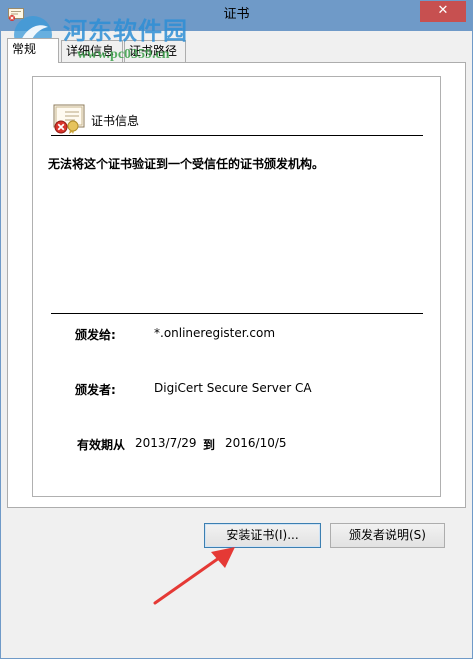 This screenshot has width=473, height=659. I want to click on issued-by-label: 颁发者:, so click(95, 390).